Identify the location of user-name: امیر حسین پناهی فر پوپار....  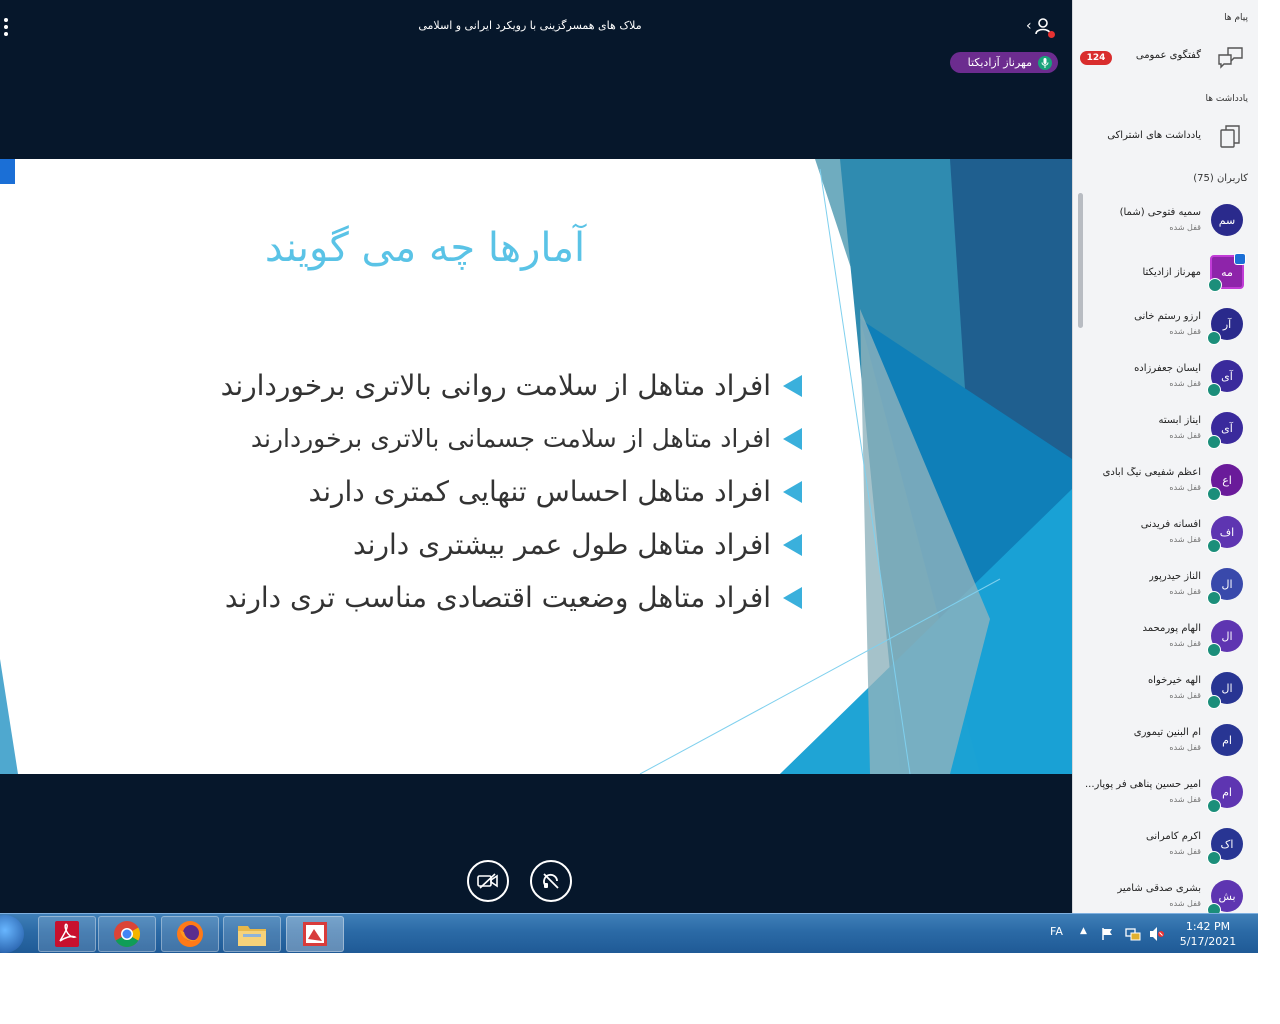
(1142, 784).